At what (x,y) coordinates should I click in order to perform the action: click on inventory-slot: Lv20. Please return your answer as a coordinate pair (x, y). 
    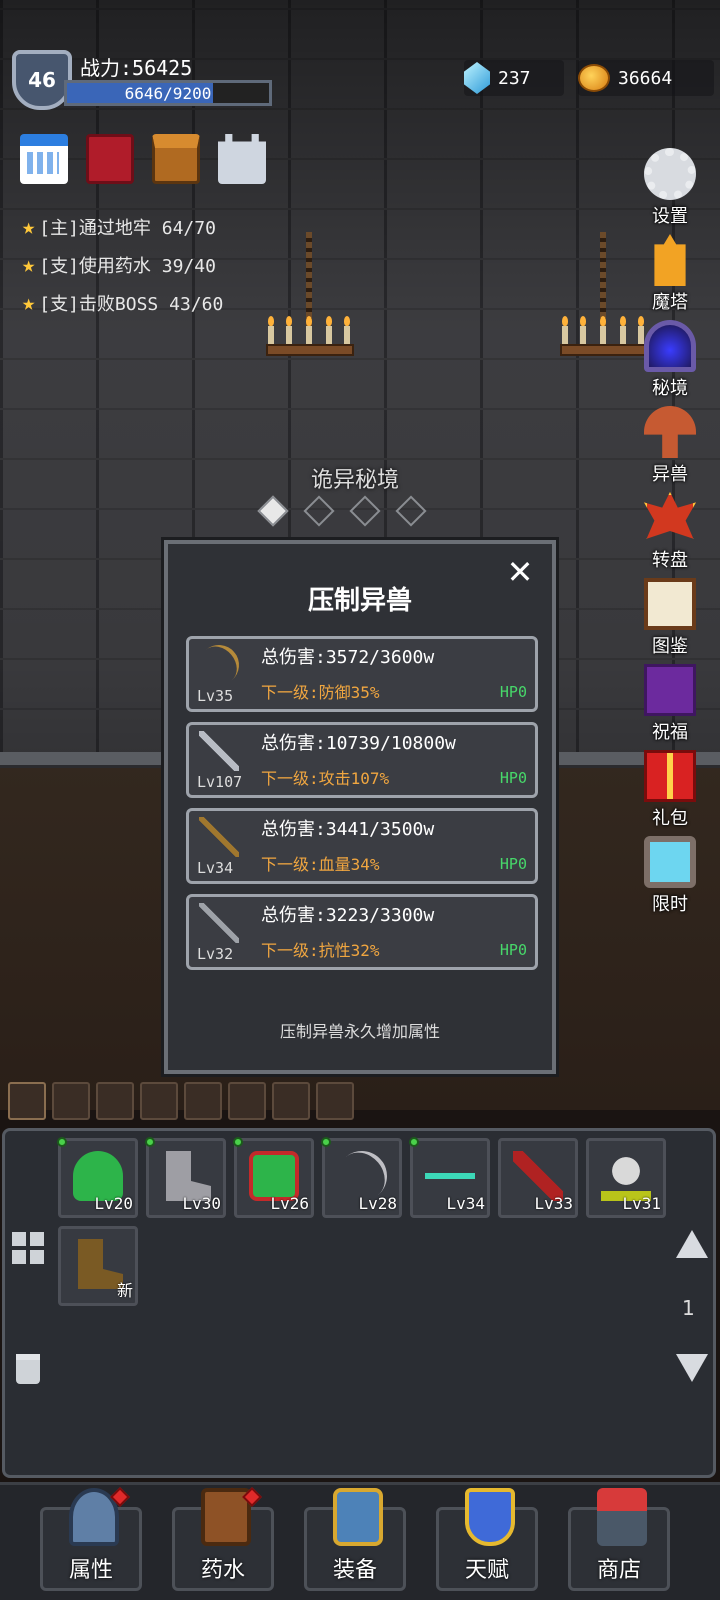
    Looking at the image, I should click on (97, 1177).